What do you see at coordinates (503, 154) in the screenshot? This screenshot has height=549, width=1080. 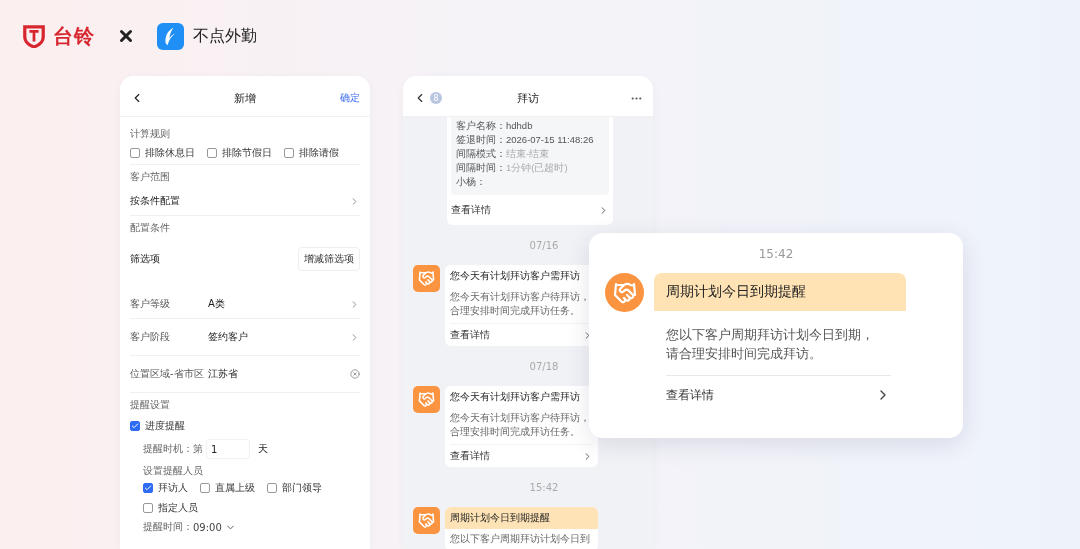 I see `info-line: 间隔模式：结束-结束` at bounding box center [503, 154].